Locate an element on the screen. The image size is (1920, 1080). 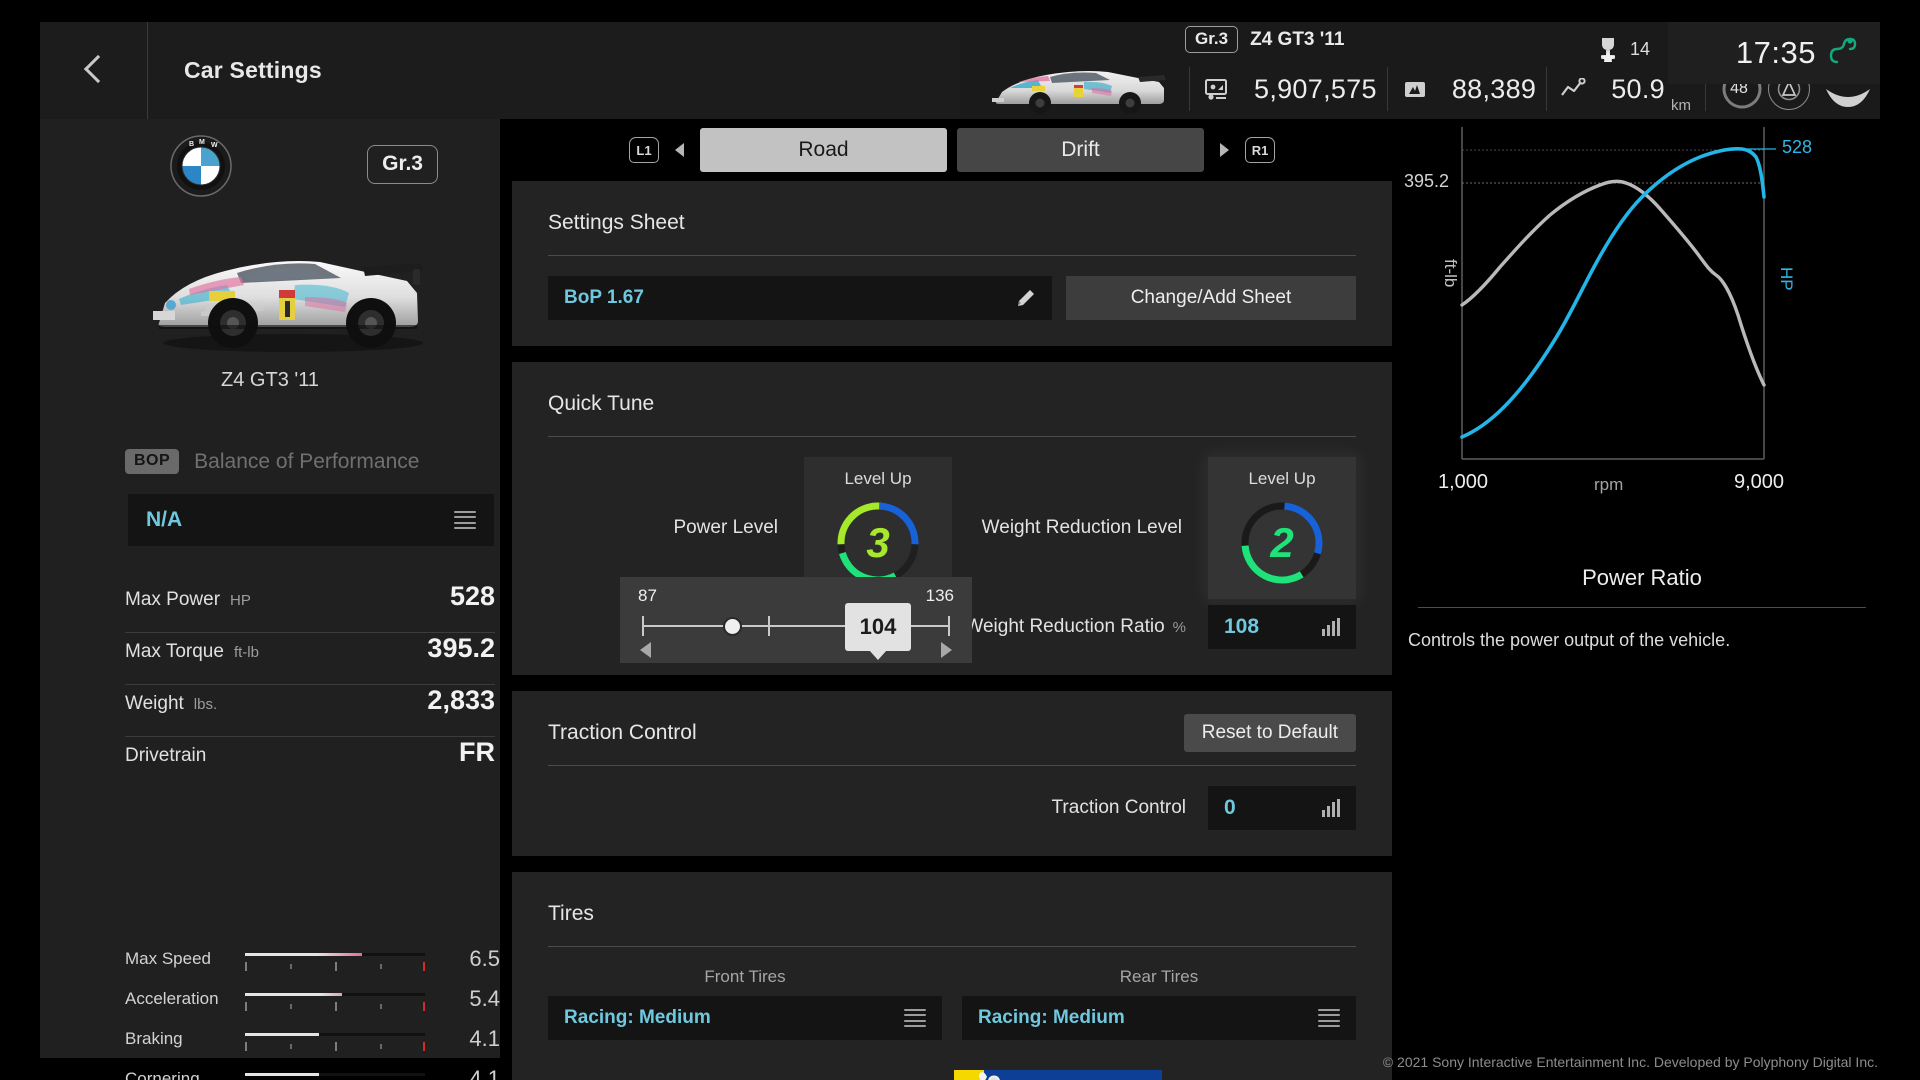
spec-unit: HP is located at coordinates (240, 600).